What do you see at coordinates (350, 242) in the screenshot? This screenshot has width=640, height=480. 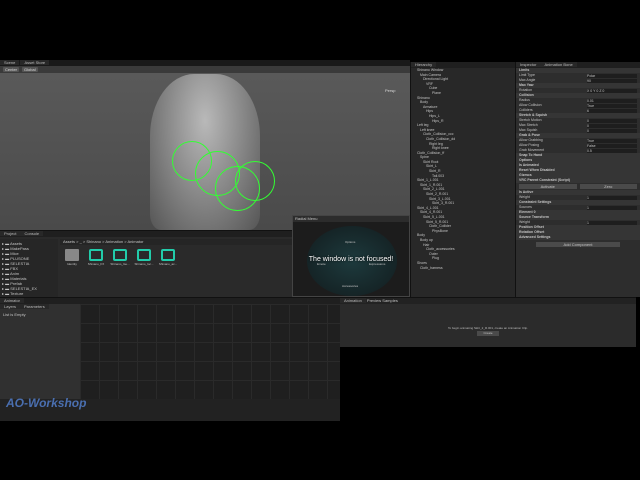 I see `radial-item-options: Options` at bounding box center [350, 242].